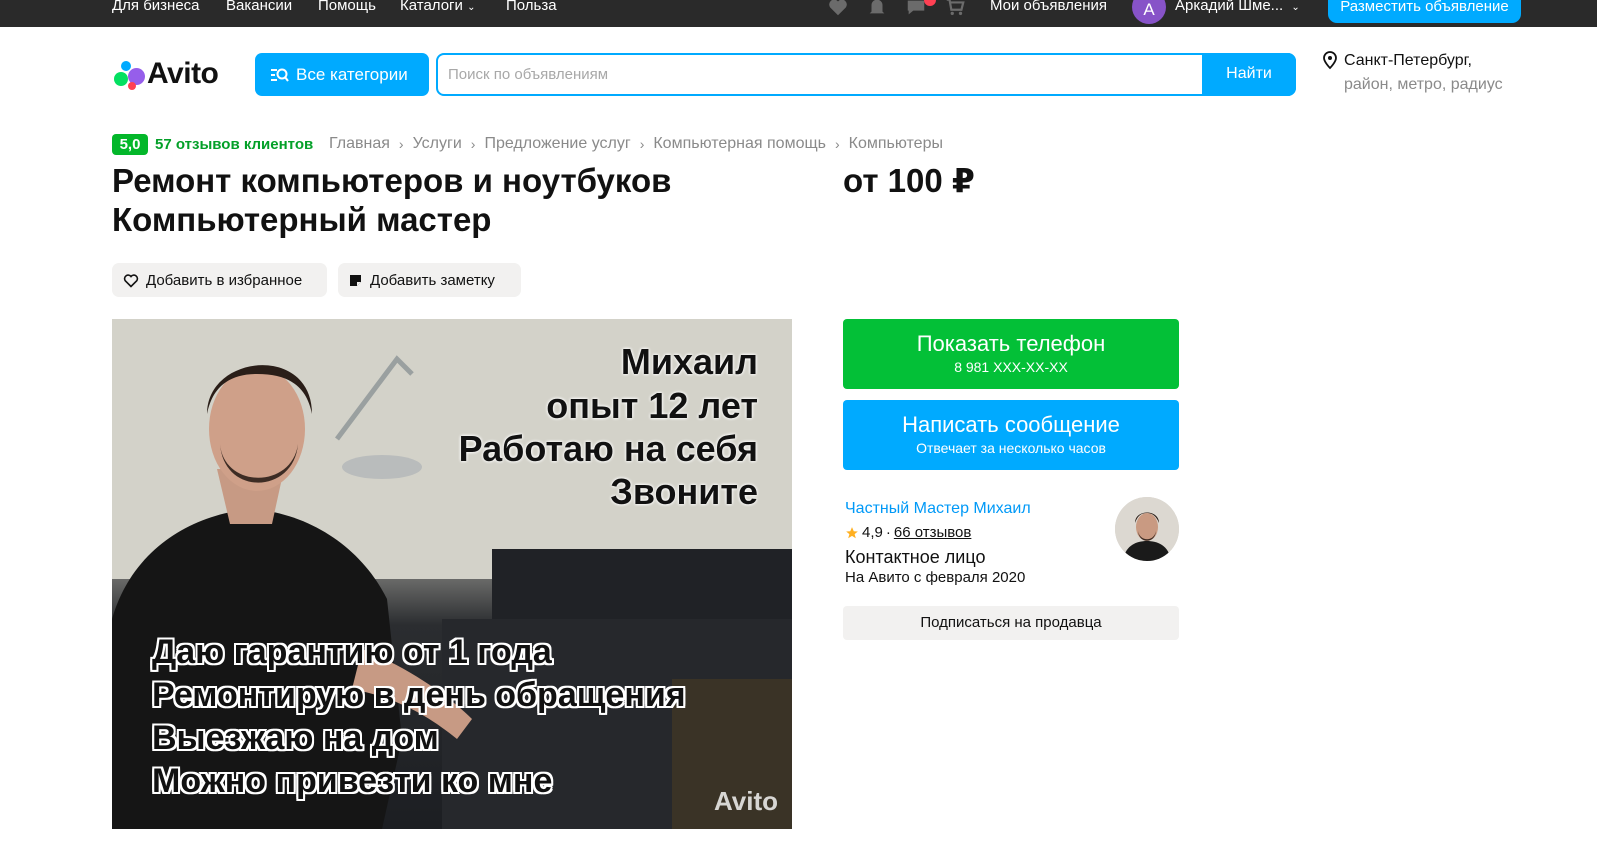  What do you see at coordinates (739, 144) in the screenshot?
I see `breadcrumb-item: Компьютерная помощь` at bounding box center [739, 144].